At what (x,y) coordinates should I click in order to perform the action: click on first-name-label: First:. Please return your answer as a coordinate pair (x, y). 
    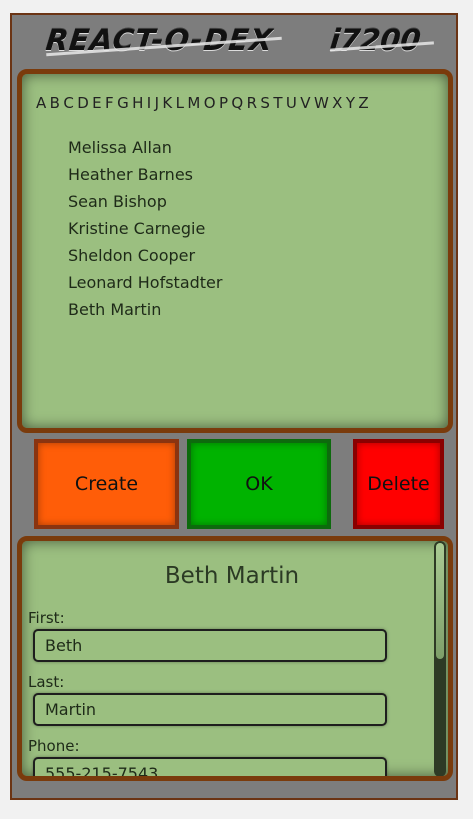
    Looking at the image, I should click on (46, 618).